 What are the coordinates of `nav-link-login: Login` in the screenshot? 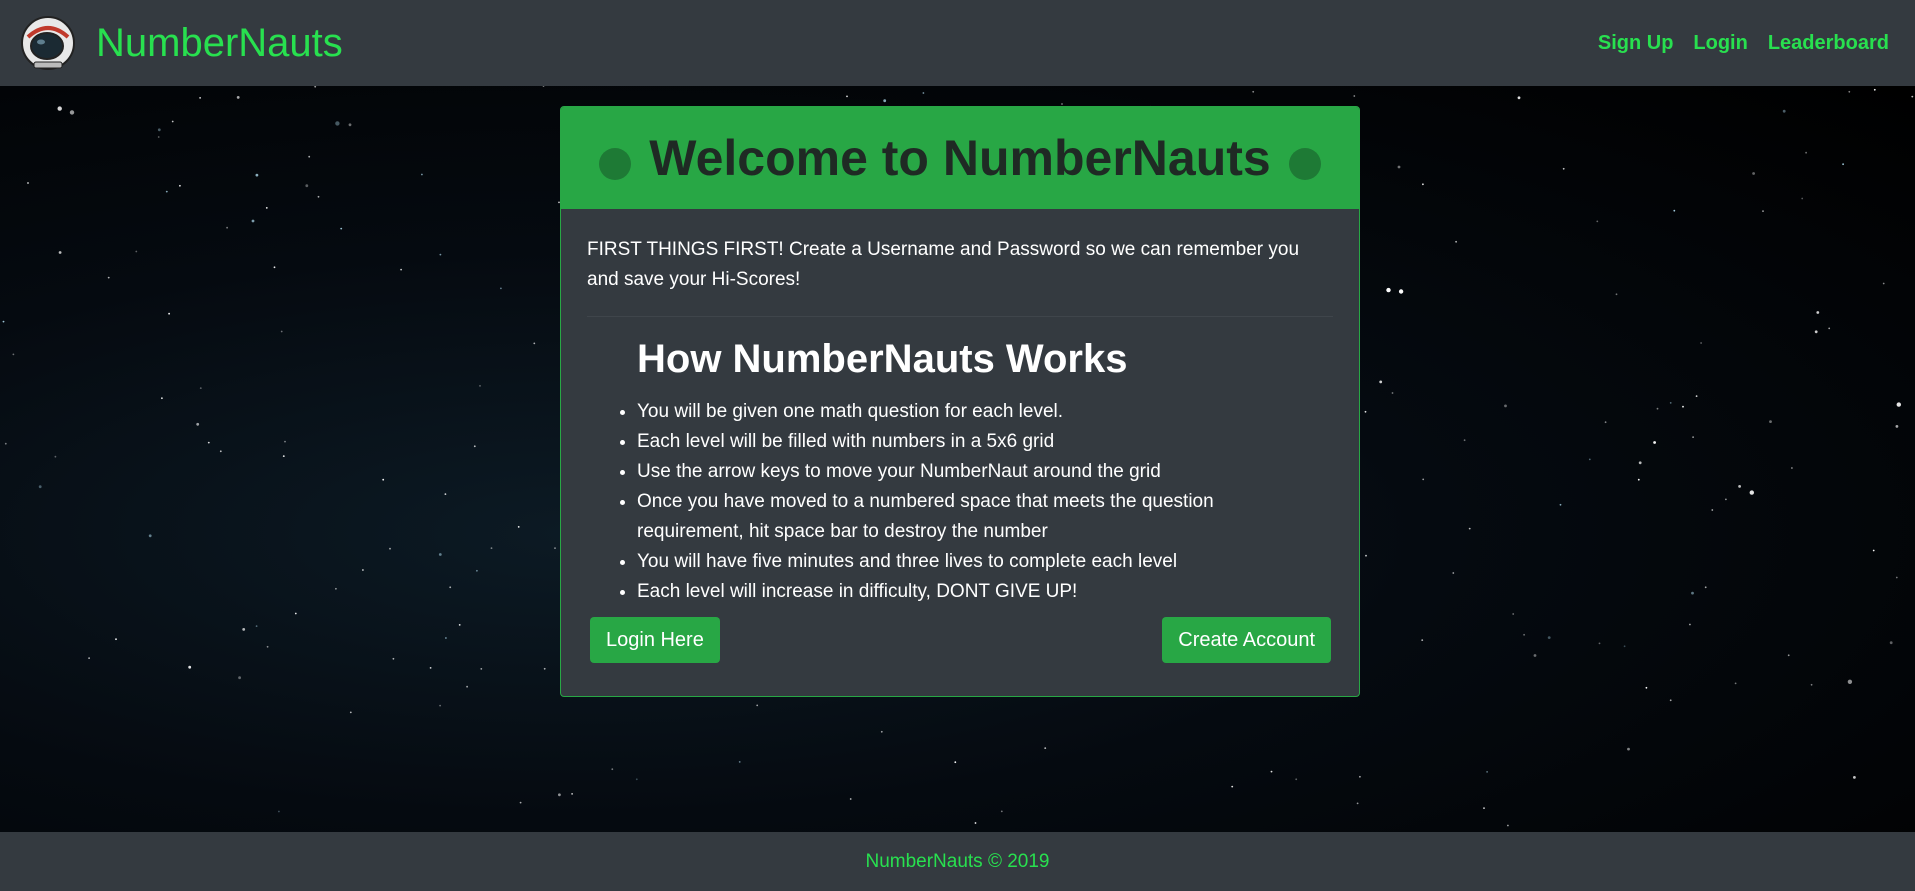 It's located at (1720, 43).